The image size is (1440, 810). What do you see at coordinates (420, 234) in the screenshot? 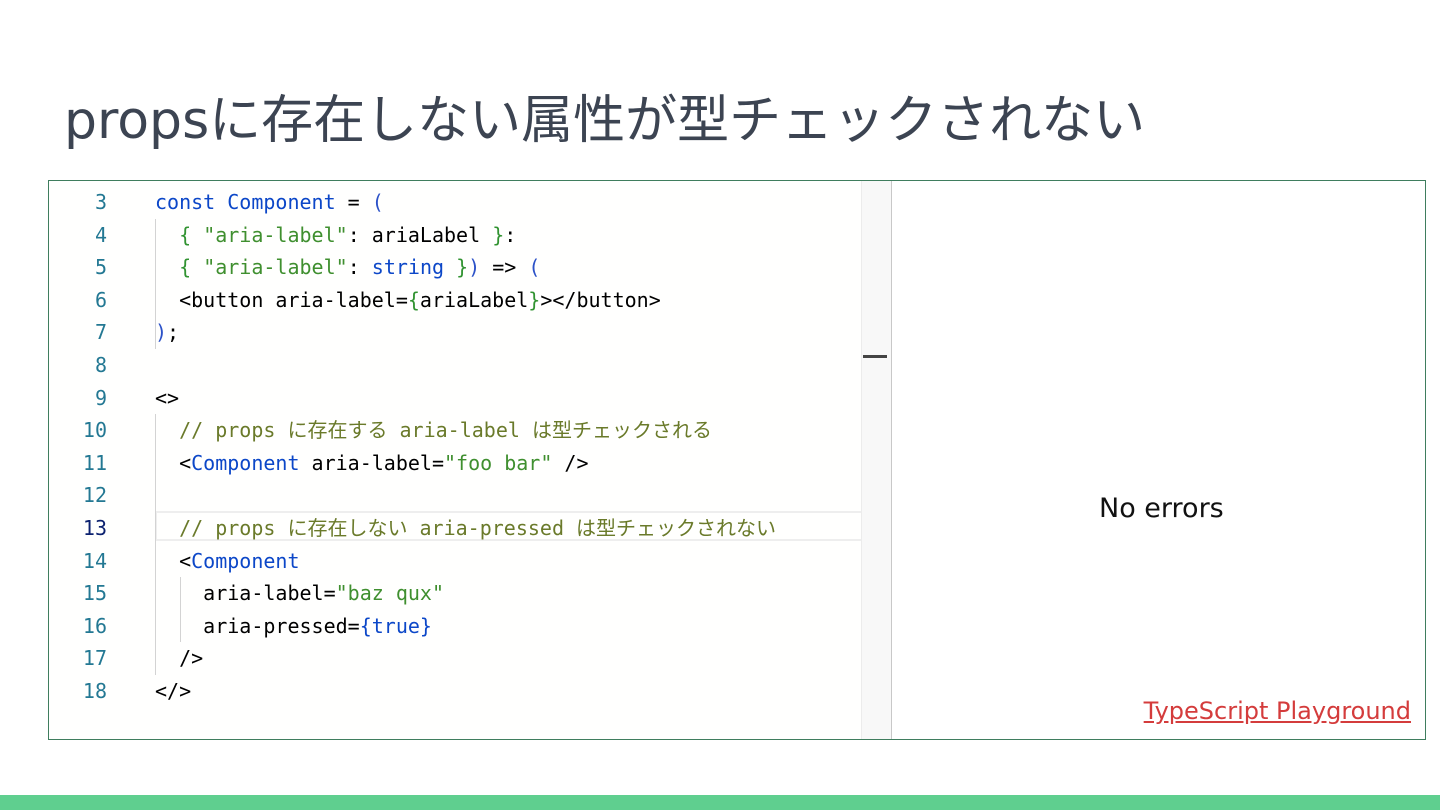
I see `code-token: : ariaLabel` at bounding box center [420, 234].